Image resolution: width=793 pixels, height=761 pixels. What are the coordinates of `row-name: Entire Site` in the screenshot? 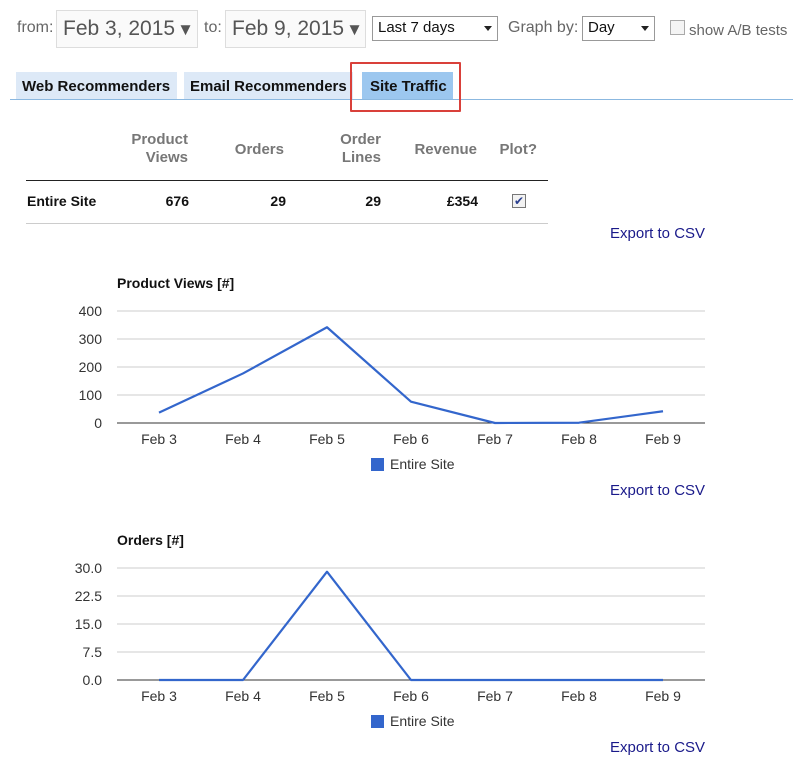 It's located at (62, 201).